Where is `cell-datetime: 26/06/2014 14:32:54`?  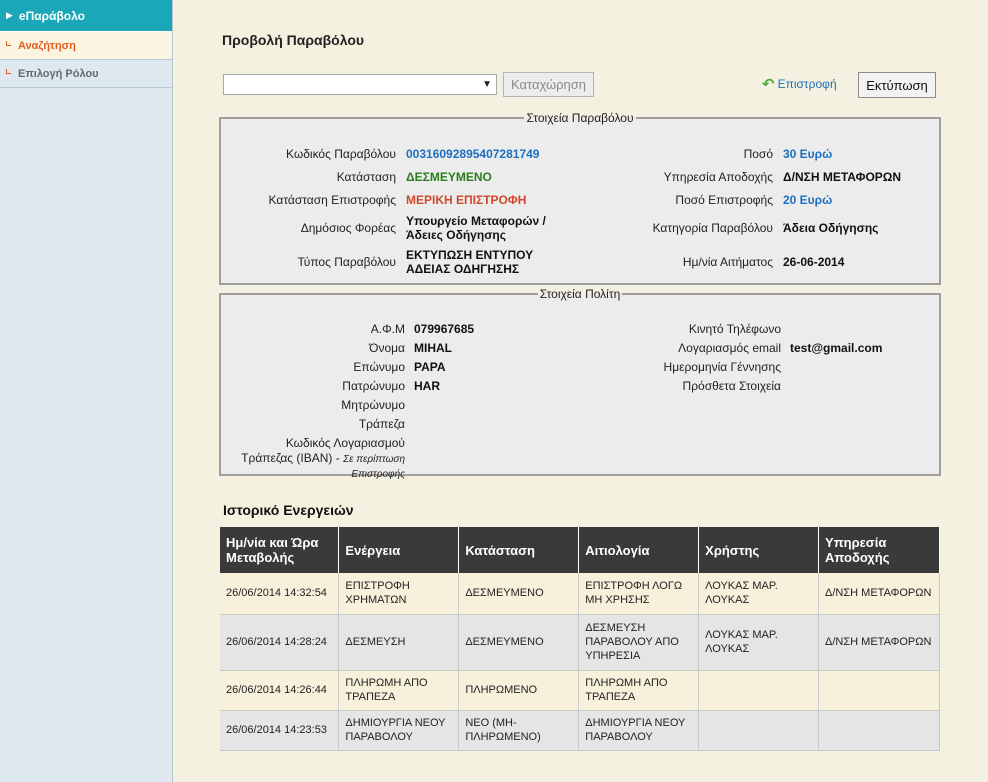
cell-datetime: 26/06/2014 14:32:54 is located at coordinates (280, 594).